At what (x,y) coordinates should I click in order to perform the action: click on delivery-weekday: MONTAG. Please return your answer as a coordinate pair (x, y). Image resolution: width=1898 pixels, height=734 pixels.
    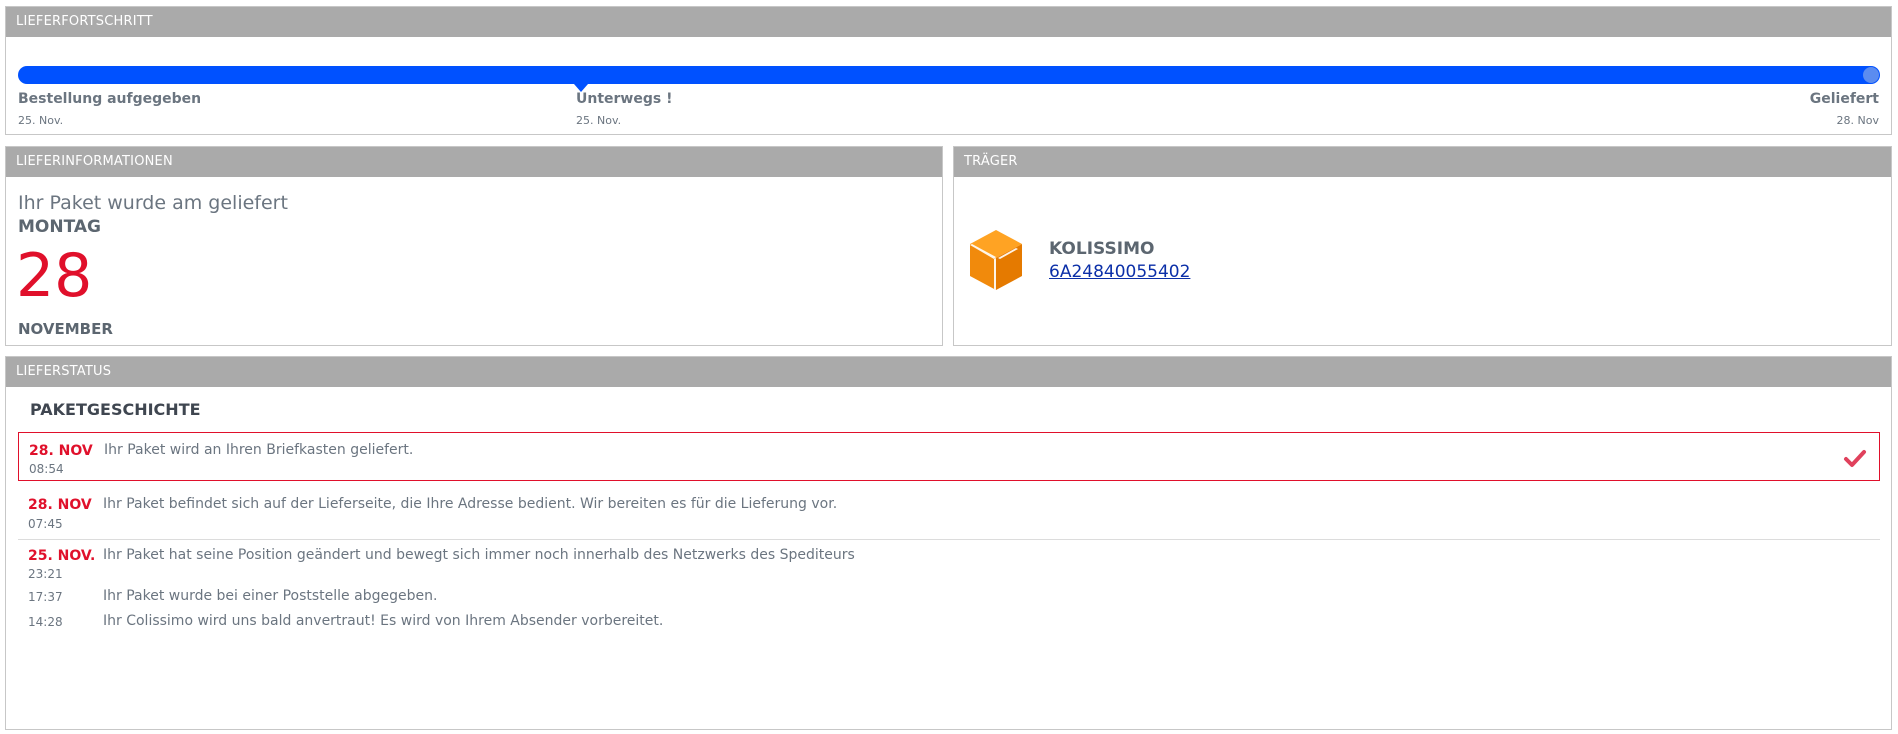
    Looking at the image, I should click on (59, 227).